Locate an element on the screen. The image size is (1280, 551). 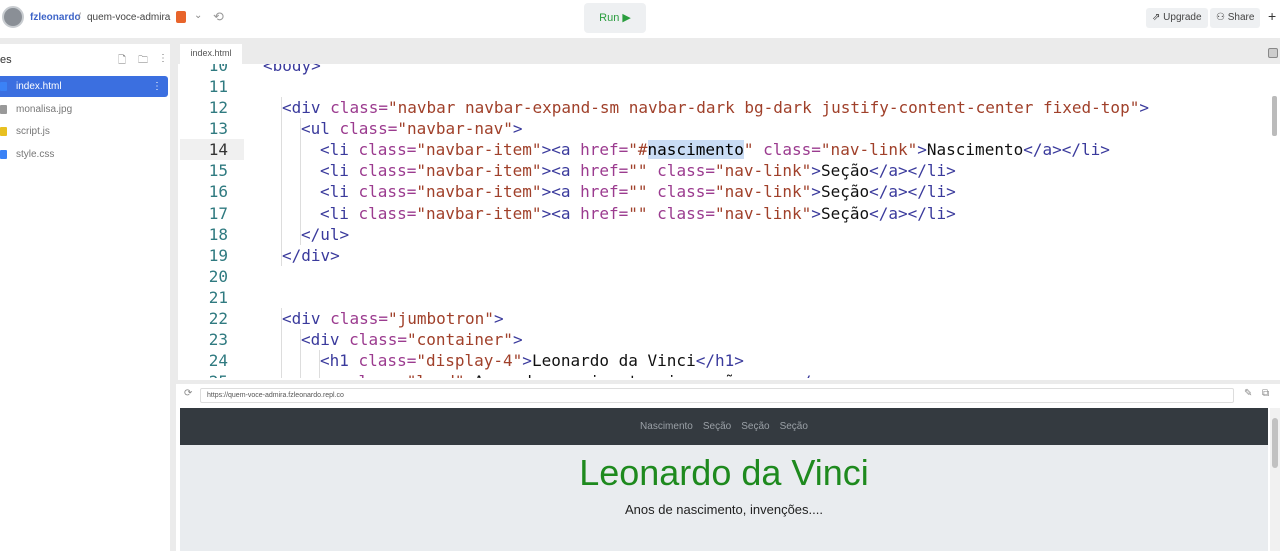
code-token: Nascimento is located at coordinates (975, 150).